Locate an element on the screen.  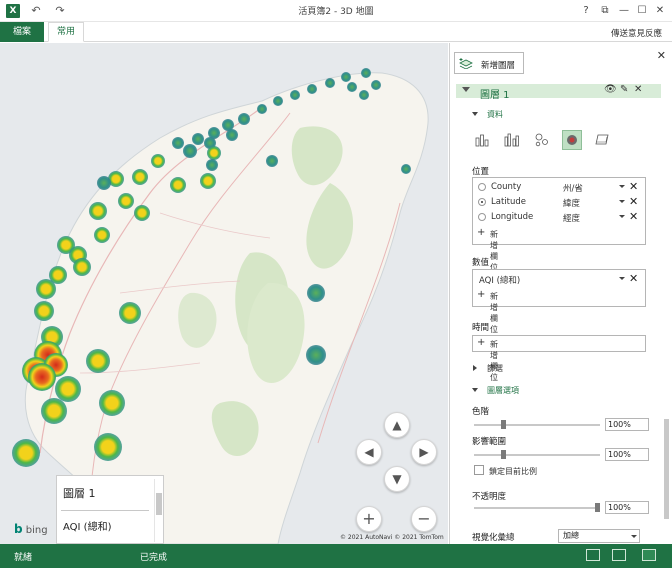
expand-filters-icon is located at coordinates (475, 368).